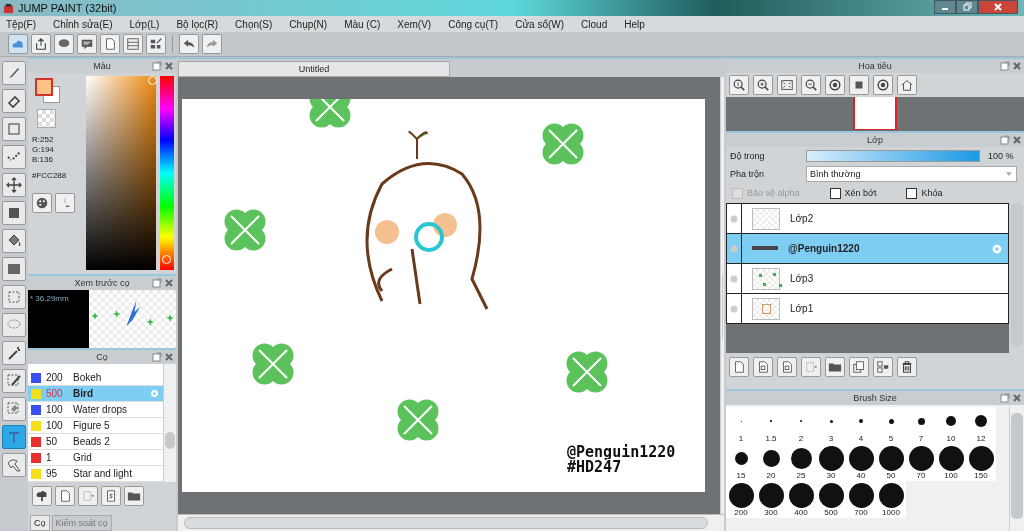 The image size is (1024, 531). I want to click on menu-item: Chụp(N), so click(308, 24).